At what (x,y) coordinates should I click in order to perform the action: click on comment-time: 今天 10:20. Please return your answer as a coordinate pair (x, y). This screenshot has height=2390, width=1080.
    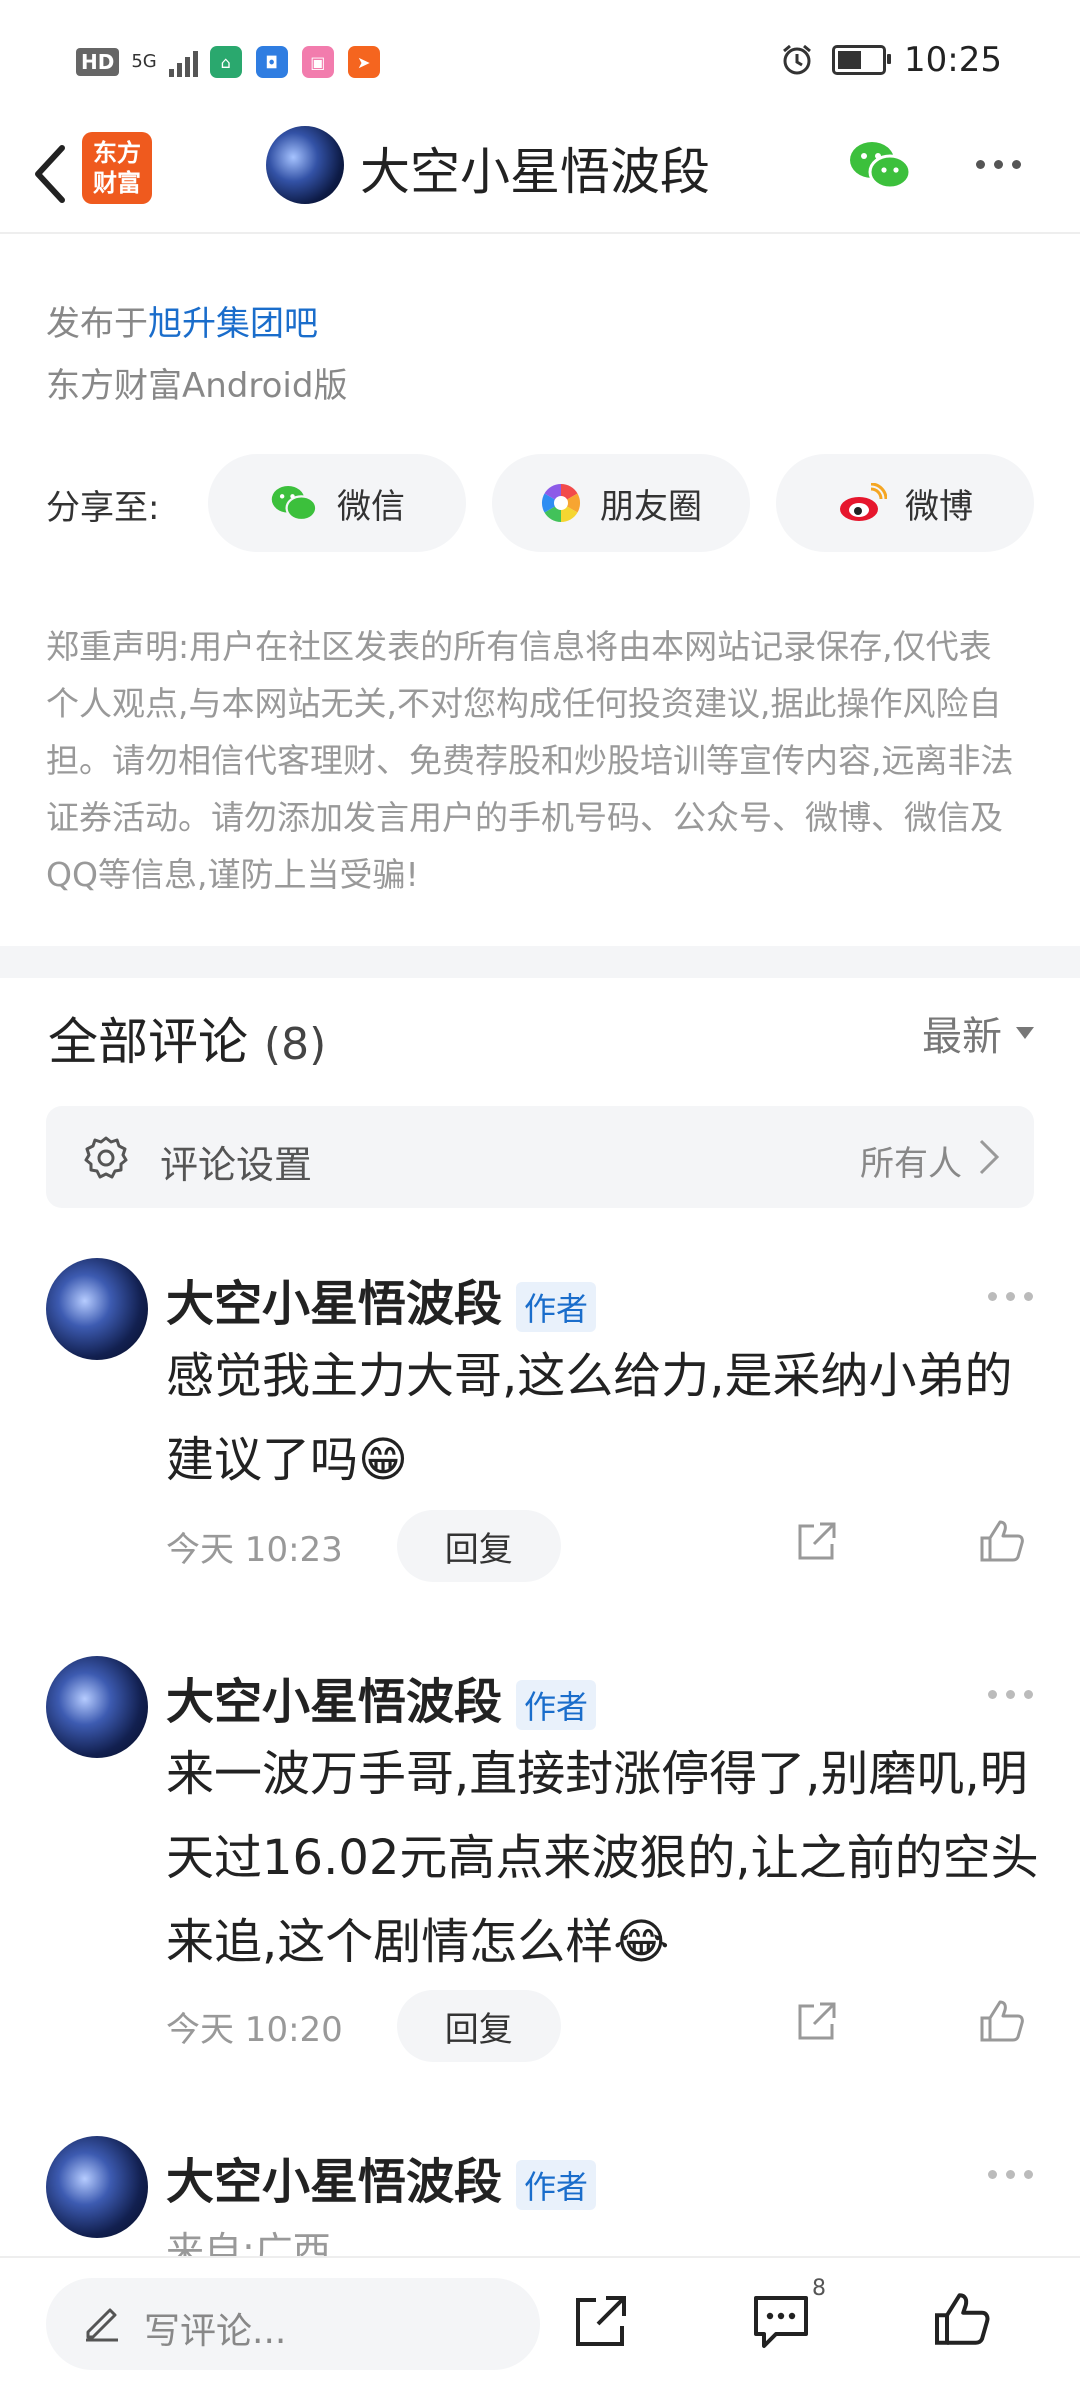
    Looking at the image, I should click on (254, 2029).